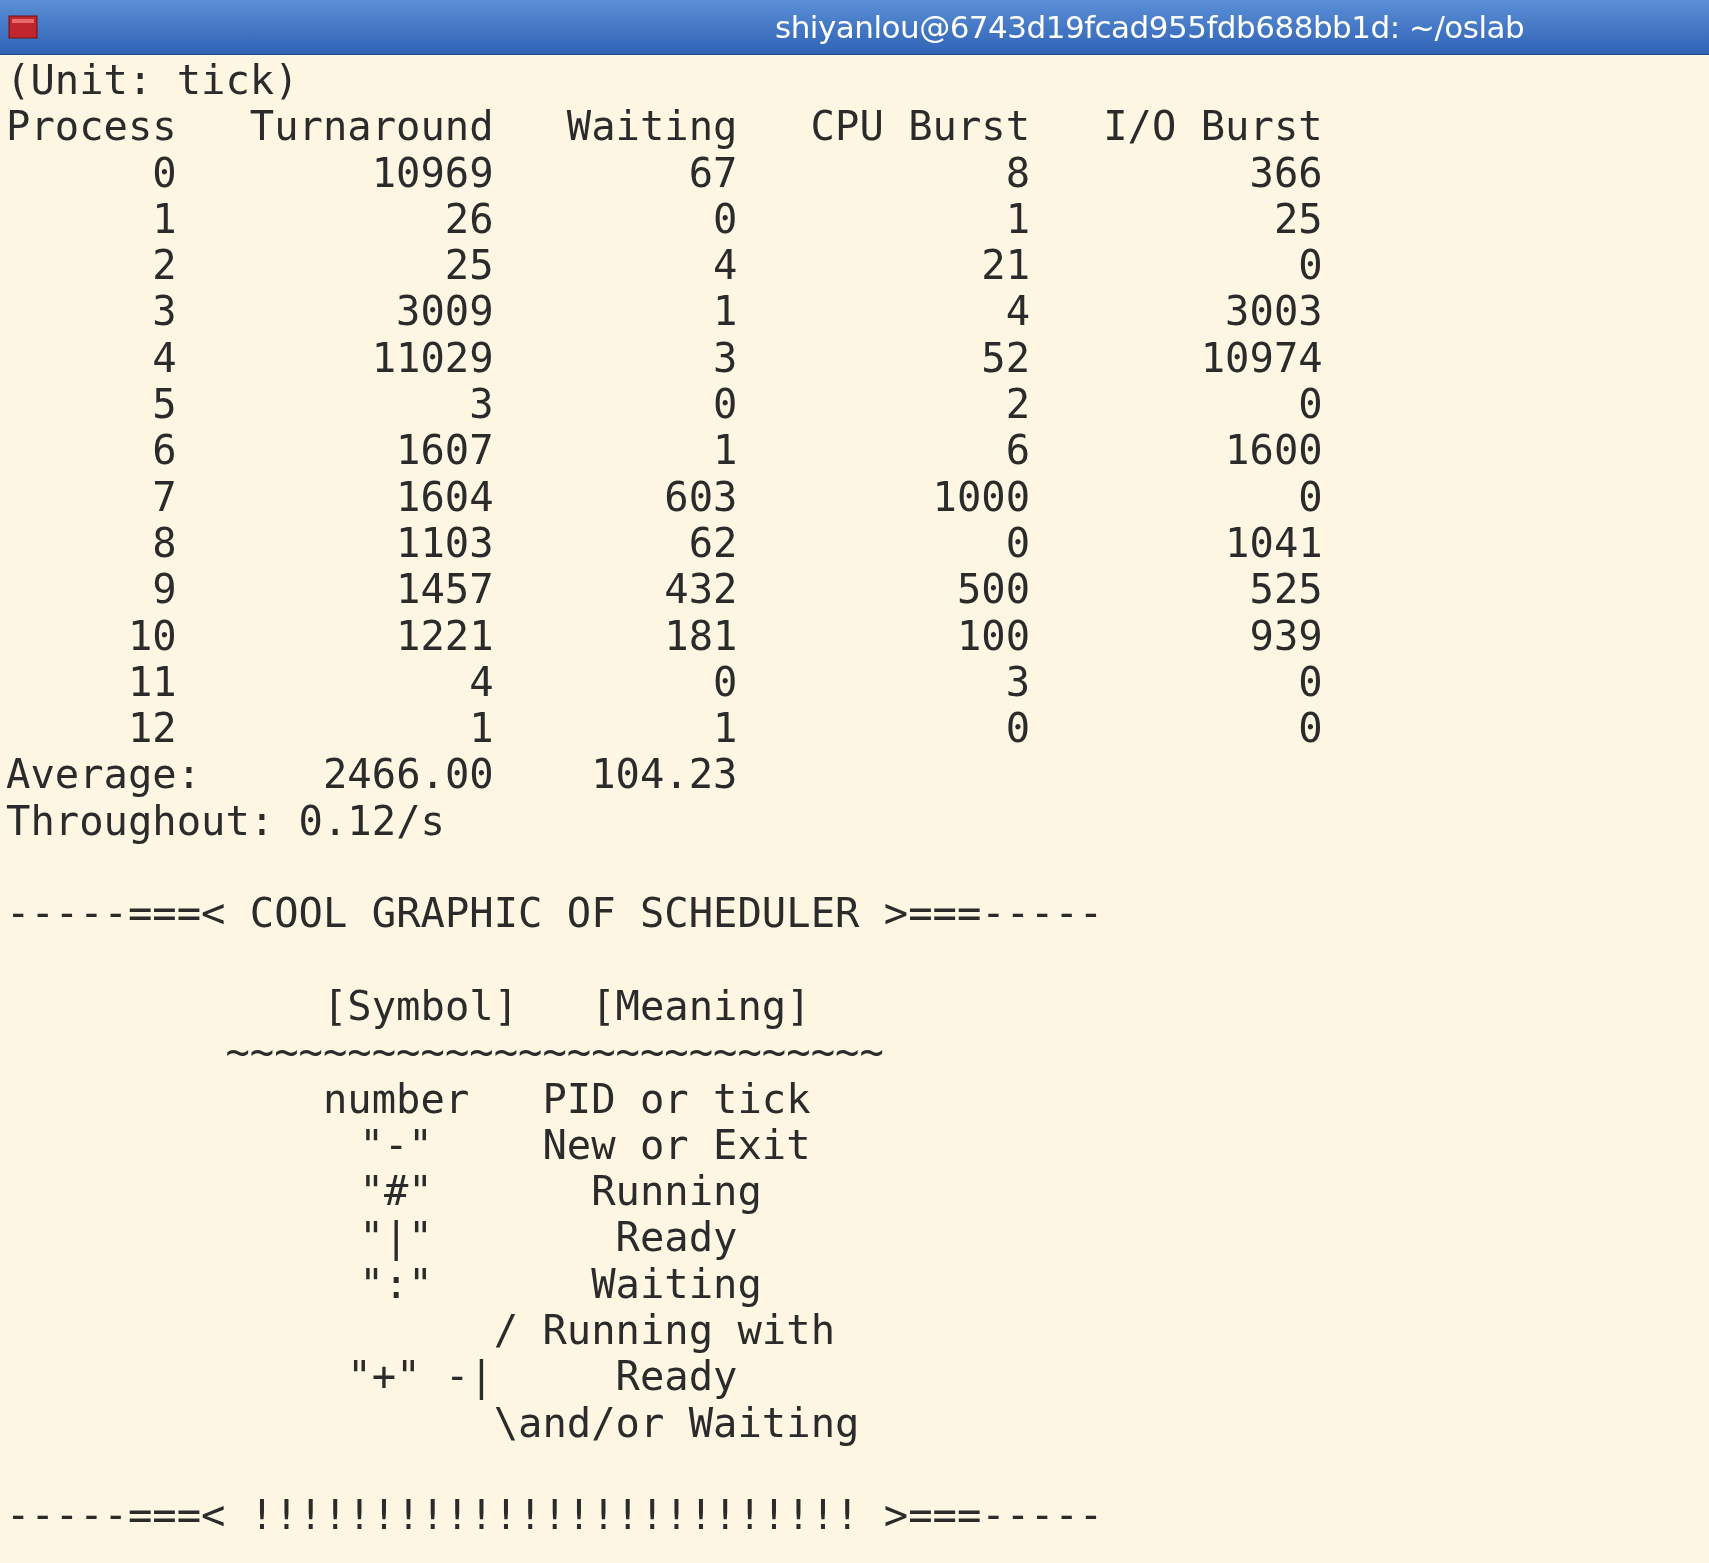 The height and width of the screenshot is (1563, 1709). What do you see at coordinates (445, 496) in the screenshot?
I see `table-cell: 1604` at bounding box center [445, 496].